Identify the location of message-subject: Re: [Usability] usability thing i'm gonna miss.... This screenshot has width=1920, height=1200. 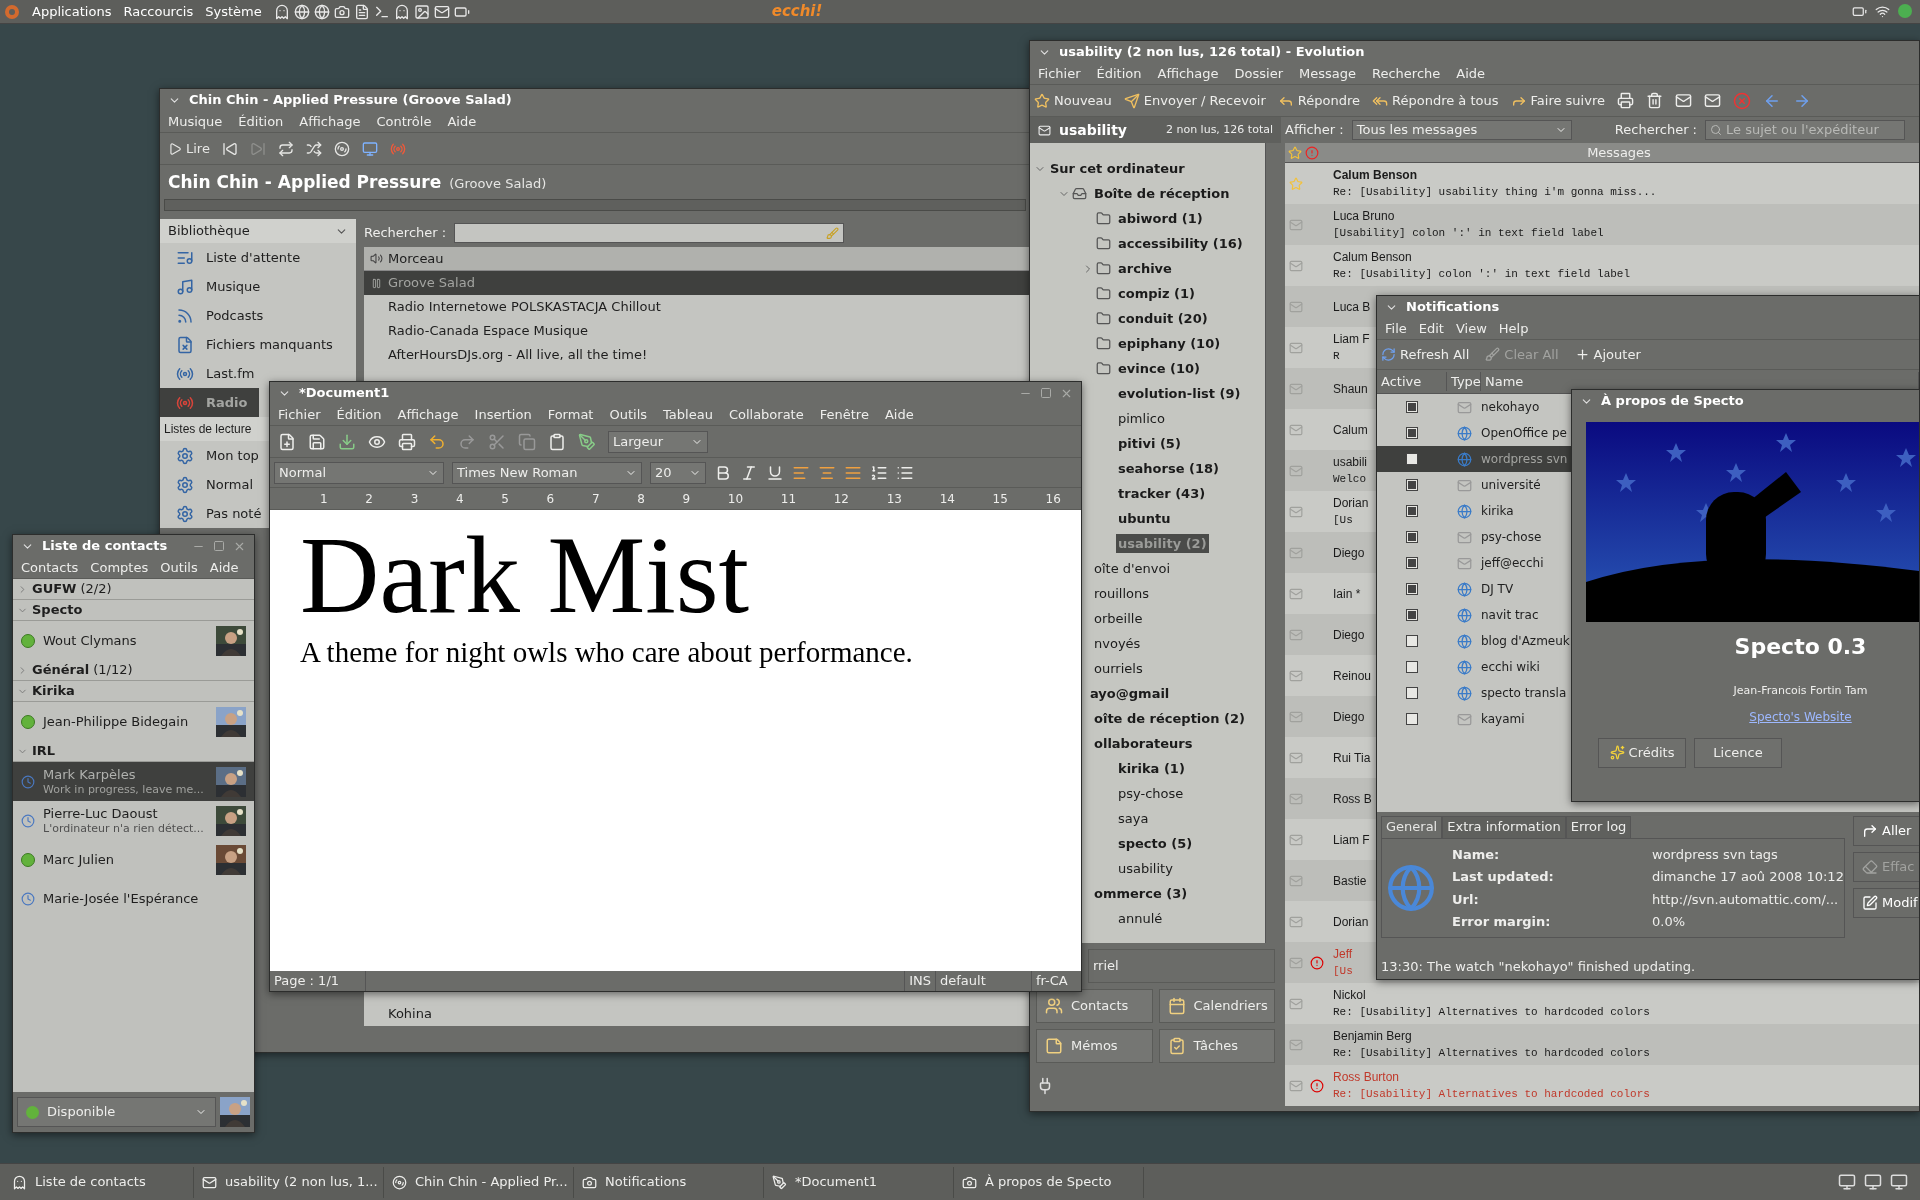
(1494, 193).